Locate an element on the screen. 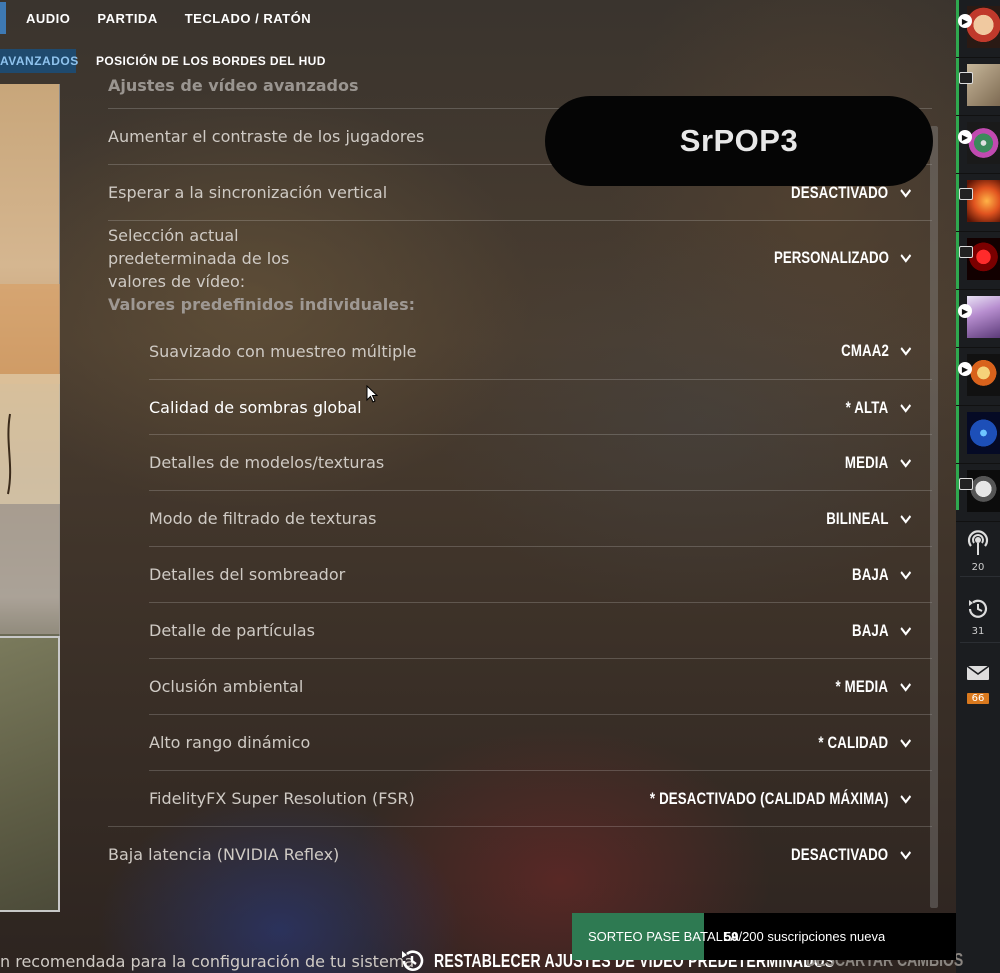  setting-label: Oclusión ambiental is located at coordinates (226, 686).